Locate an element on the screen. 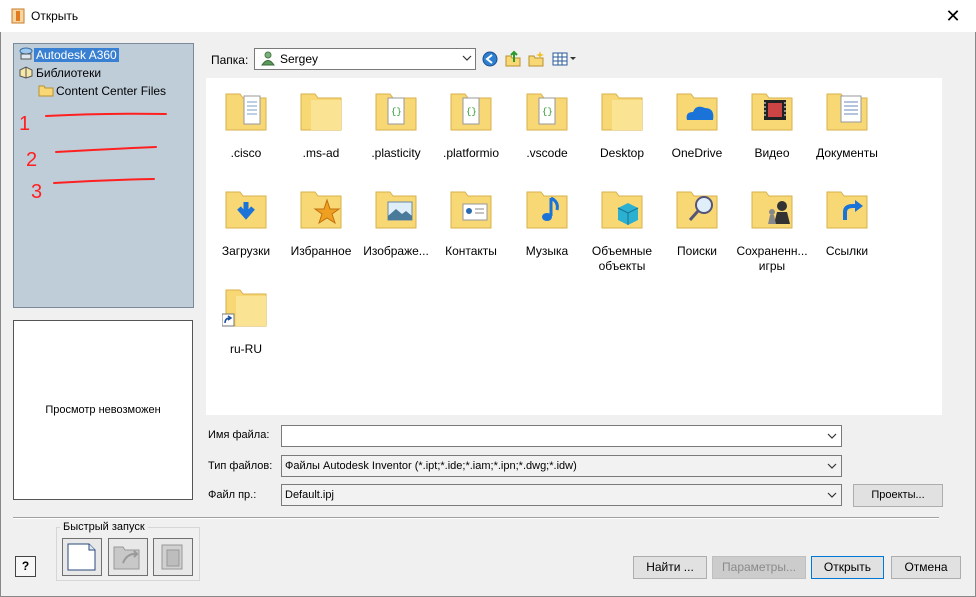  file-item: OneDrive is located at coordinates (697, 123).